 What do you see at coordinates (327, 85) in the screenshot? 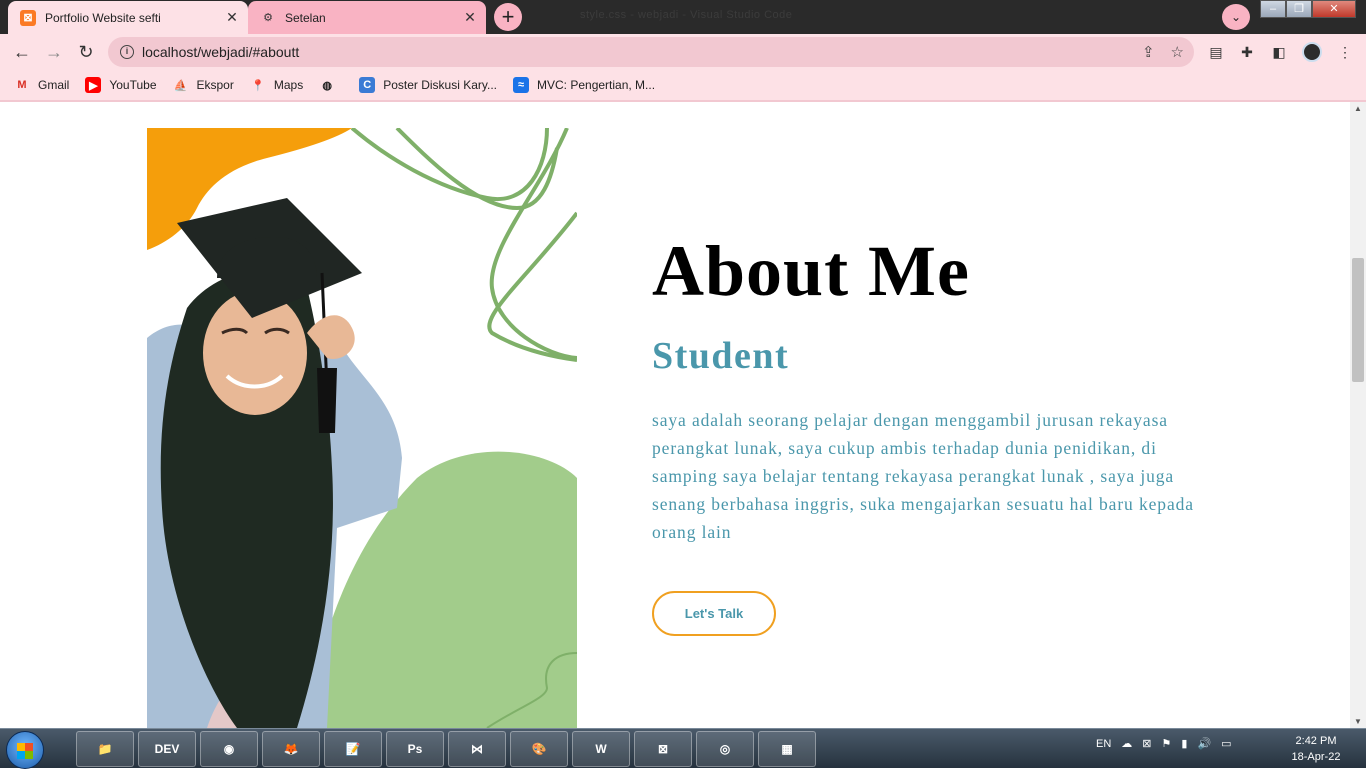
I see `globe-icon: ◍` at bounding box center [327, 85].